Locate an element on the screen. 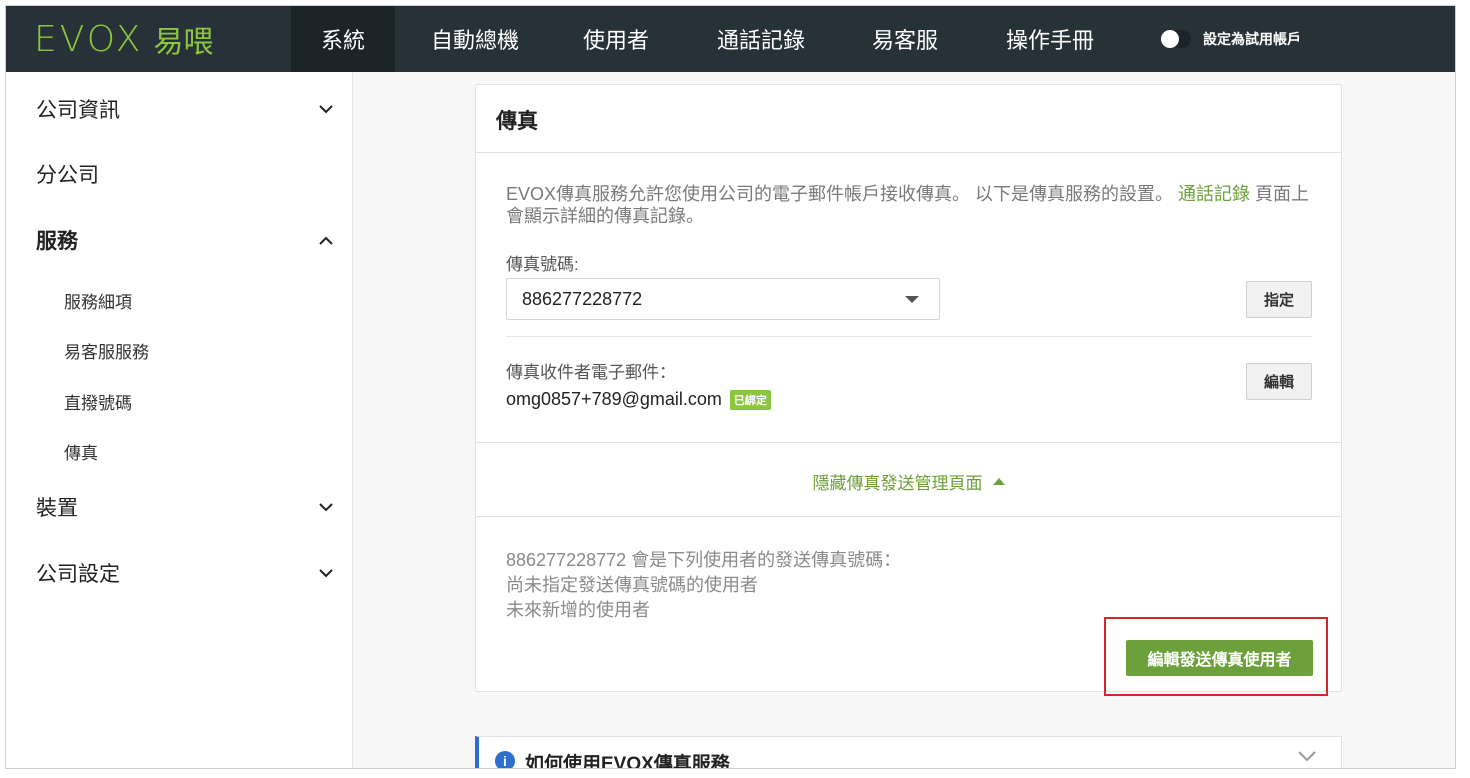 The image size is (1470, 778). chevron-up-icon is located at coordinates (326, 240).